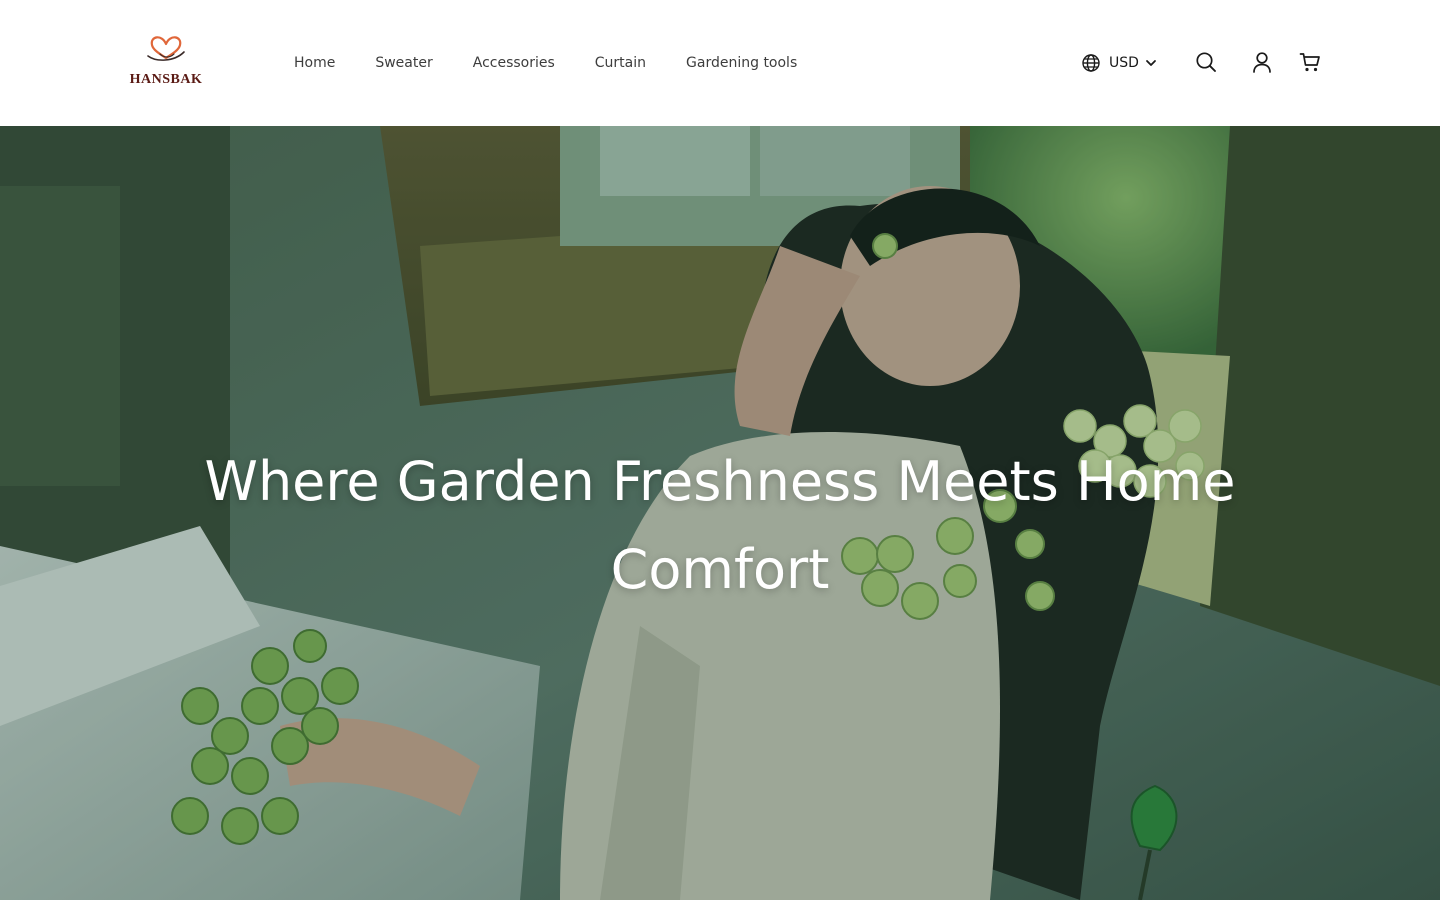  What do you see at coordinates (314, 63) in the screenshot?
I see `nav-item-home: Home` at bounding box center [314, 63].